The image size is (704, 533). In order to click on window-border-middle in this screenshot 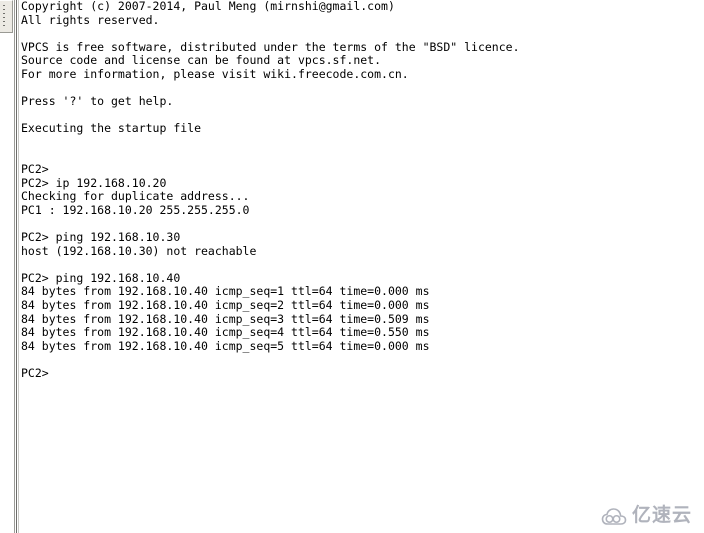, I will do `click(16, 266)`.